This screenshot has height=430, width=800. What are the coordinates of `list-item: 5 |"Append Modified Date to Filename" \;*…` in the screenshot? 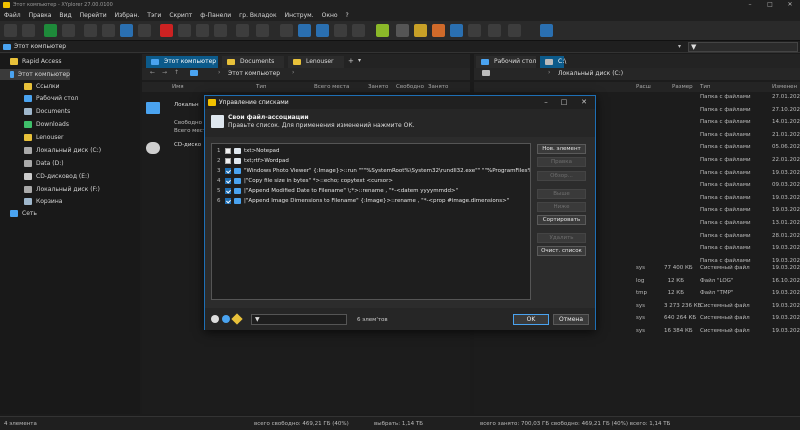 It's located at (371, 191).